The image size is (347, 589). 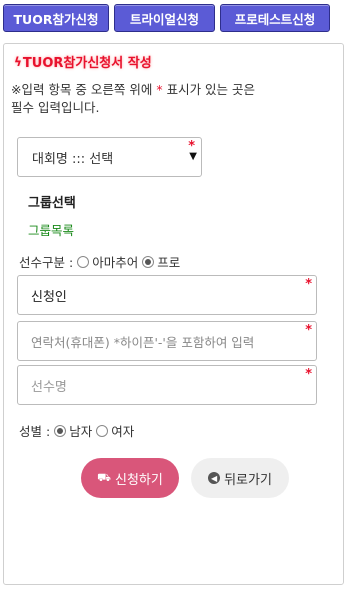 I want to click on back-arrow-icon: ◀, so click(x=214, y=478).